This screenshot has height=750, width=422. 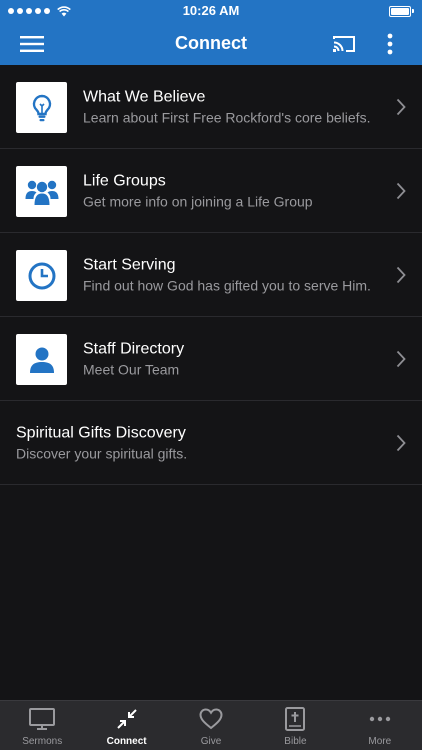 I want to click on item-subtitle: Get more info on joining a Life Group, so click(x=198, y=201).